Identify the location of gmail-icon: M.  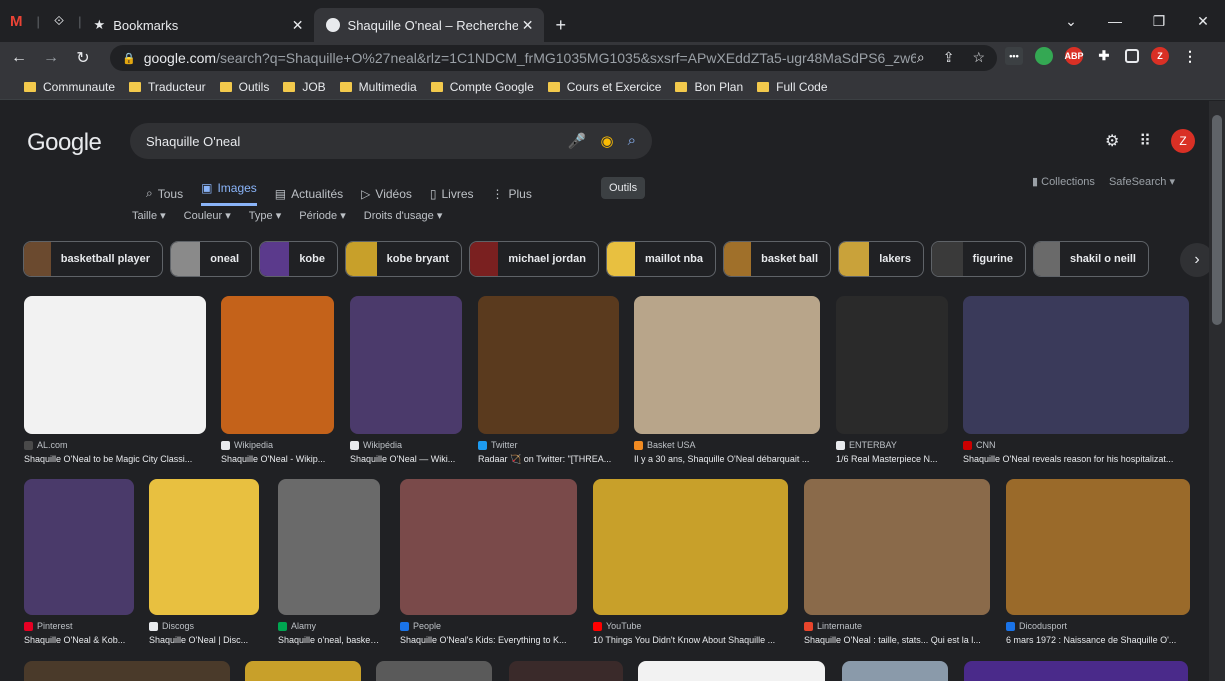
(16, 21).